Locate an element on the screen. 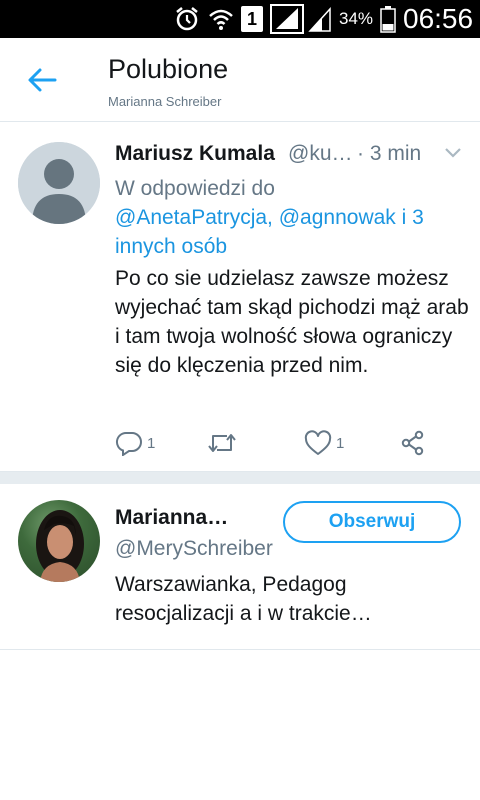  sim-icon: 1 is located at coordinates (252, 19).